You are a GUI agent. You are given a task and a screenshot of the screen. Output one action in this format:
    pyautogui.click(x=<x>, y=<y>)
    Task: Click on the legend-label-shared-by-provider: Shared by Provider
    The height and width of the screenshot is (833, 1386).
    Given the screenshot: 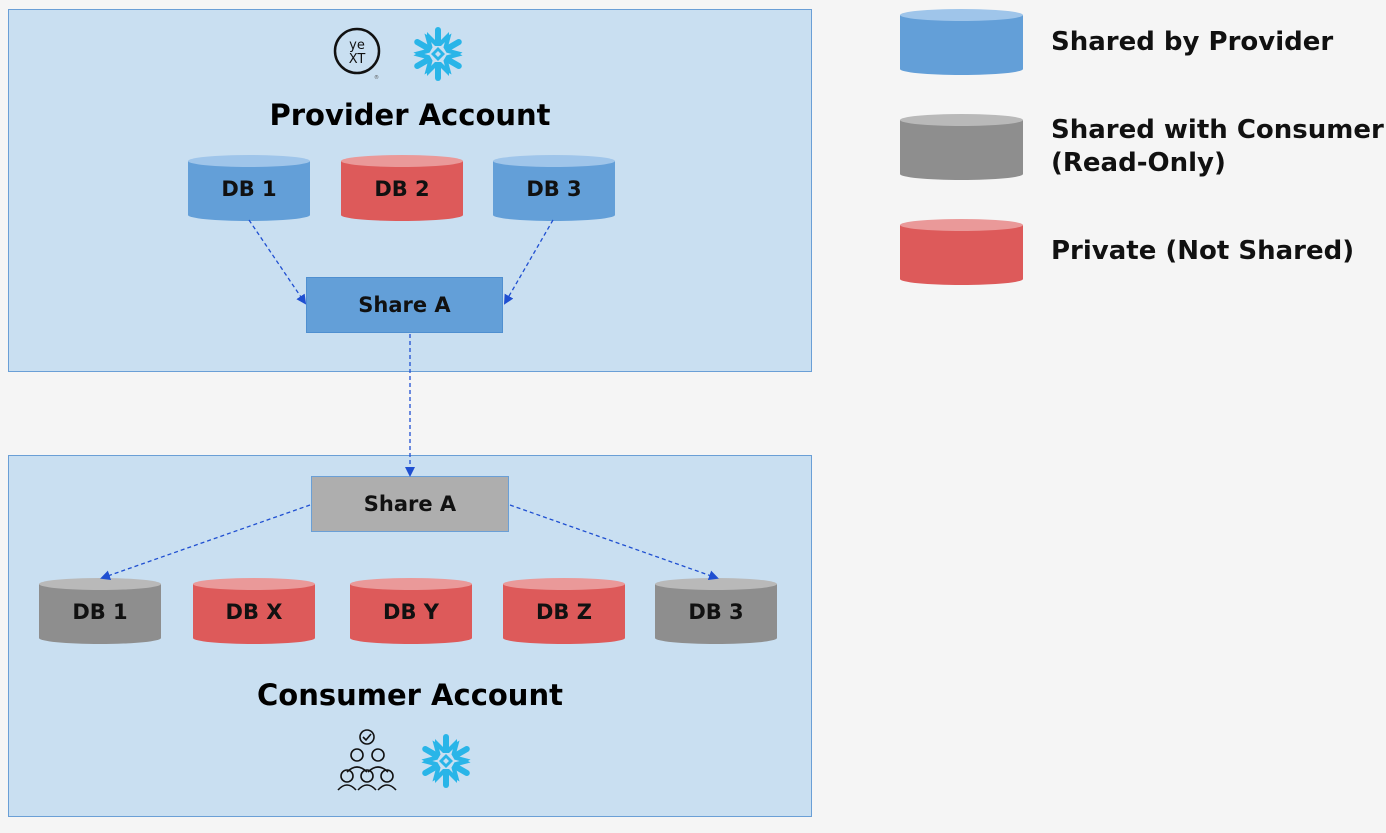 What is the action you would take?
    pyautogui.click(x=1192, y=42)
    